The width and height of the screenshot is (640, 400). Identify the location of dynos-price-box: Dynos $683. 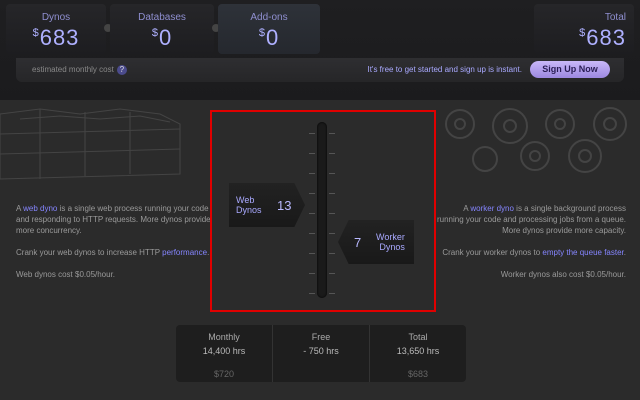
(56, 29).